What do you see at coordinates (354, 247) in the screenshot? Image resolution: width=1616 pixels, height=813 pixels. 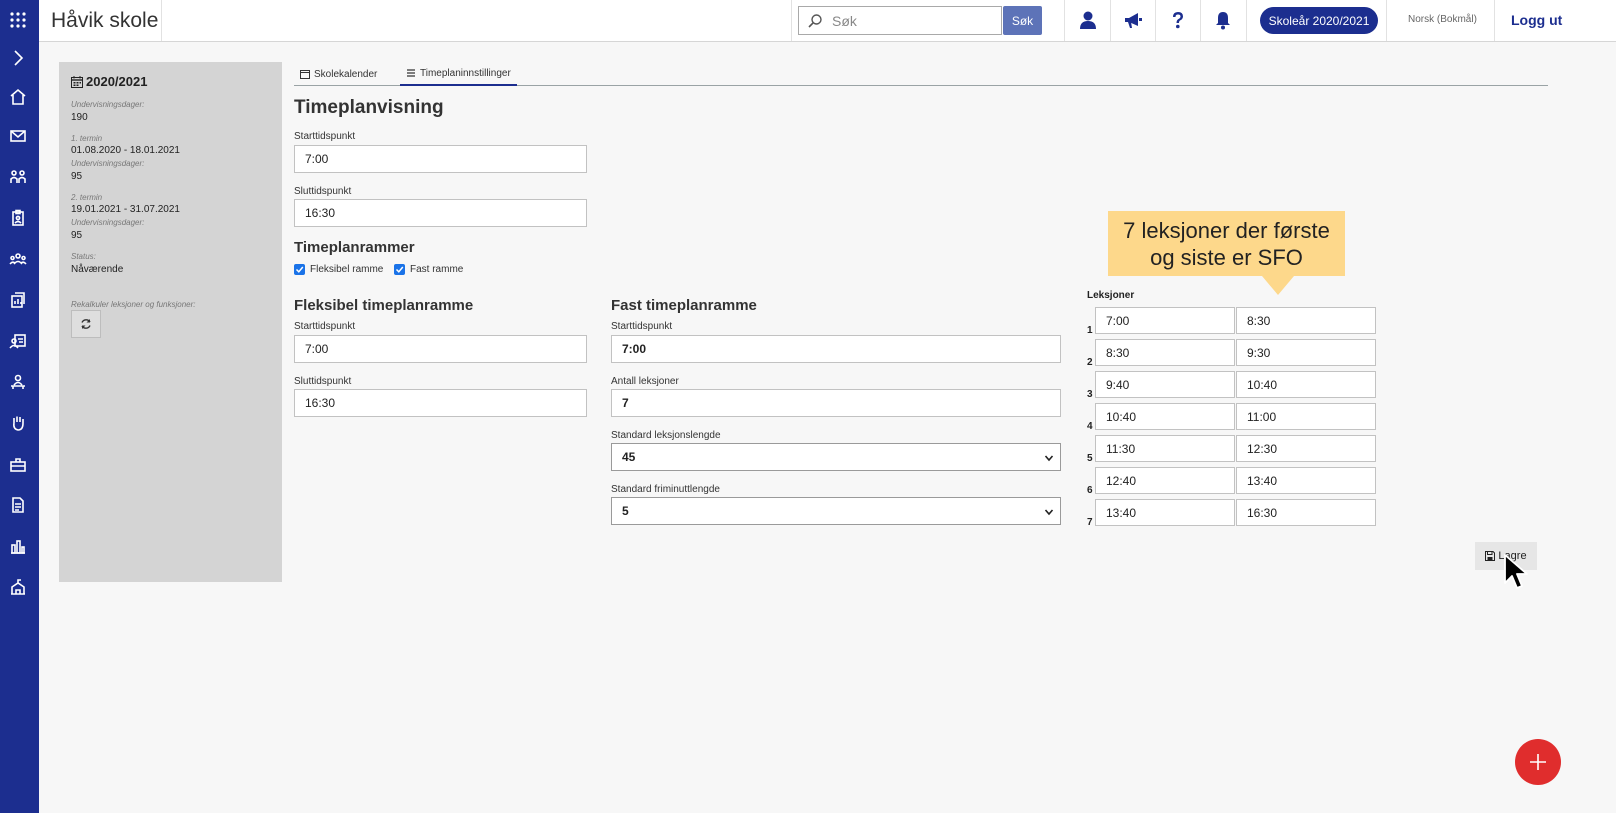 I see `timeplanrammer-heading: Timeplanrammer` at bounding box center [354, 247].